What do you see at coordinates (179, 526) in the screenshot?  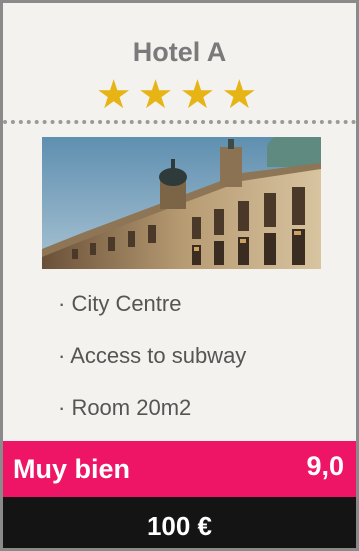 I see `price-value: 100 €` at bounding box center [179, 526].